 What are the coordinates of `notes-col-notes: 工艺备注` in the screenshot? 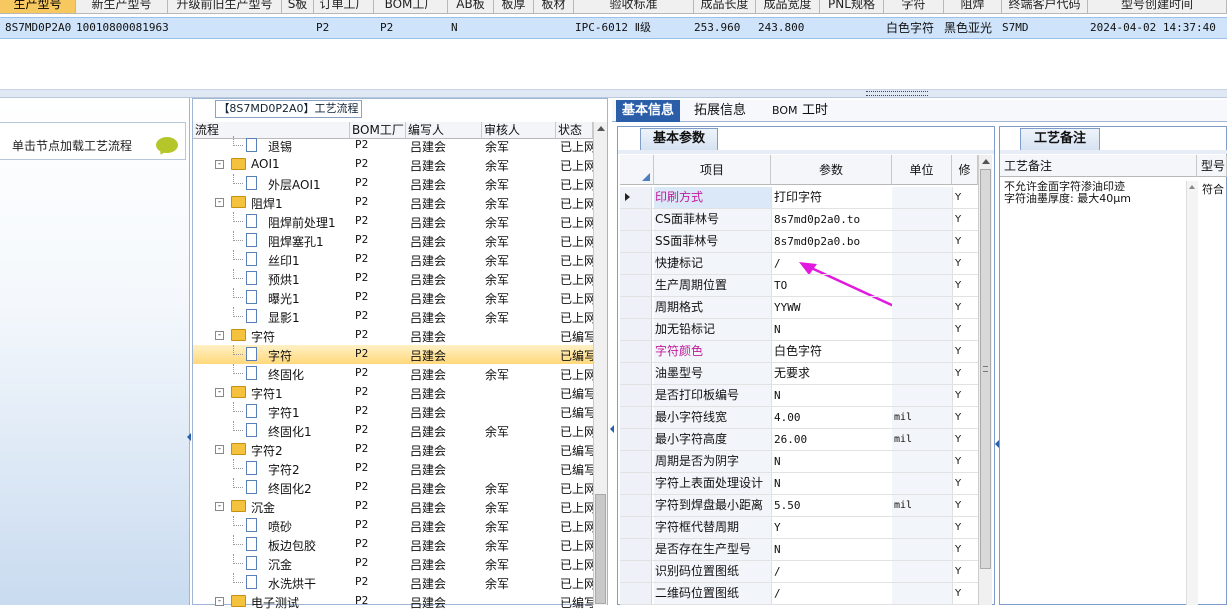 It's located at (1098, 166).